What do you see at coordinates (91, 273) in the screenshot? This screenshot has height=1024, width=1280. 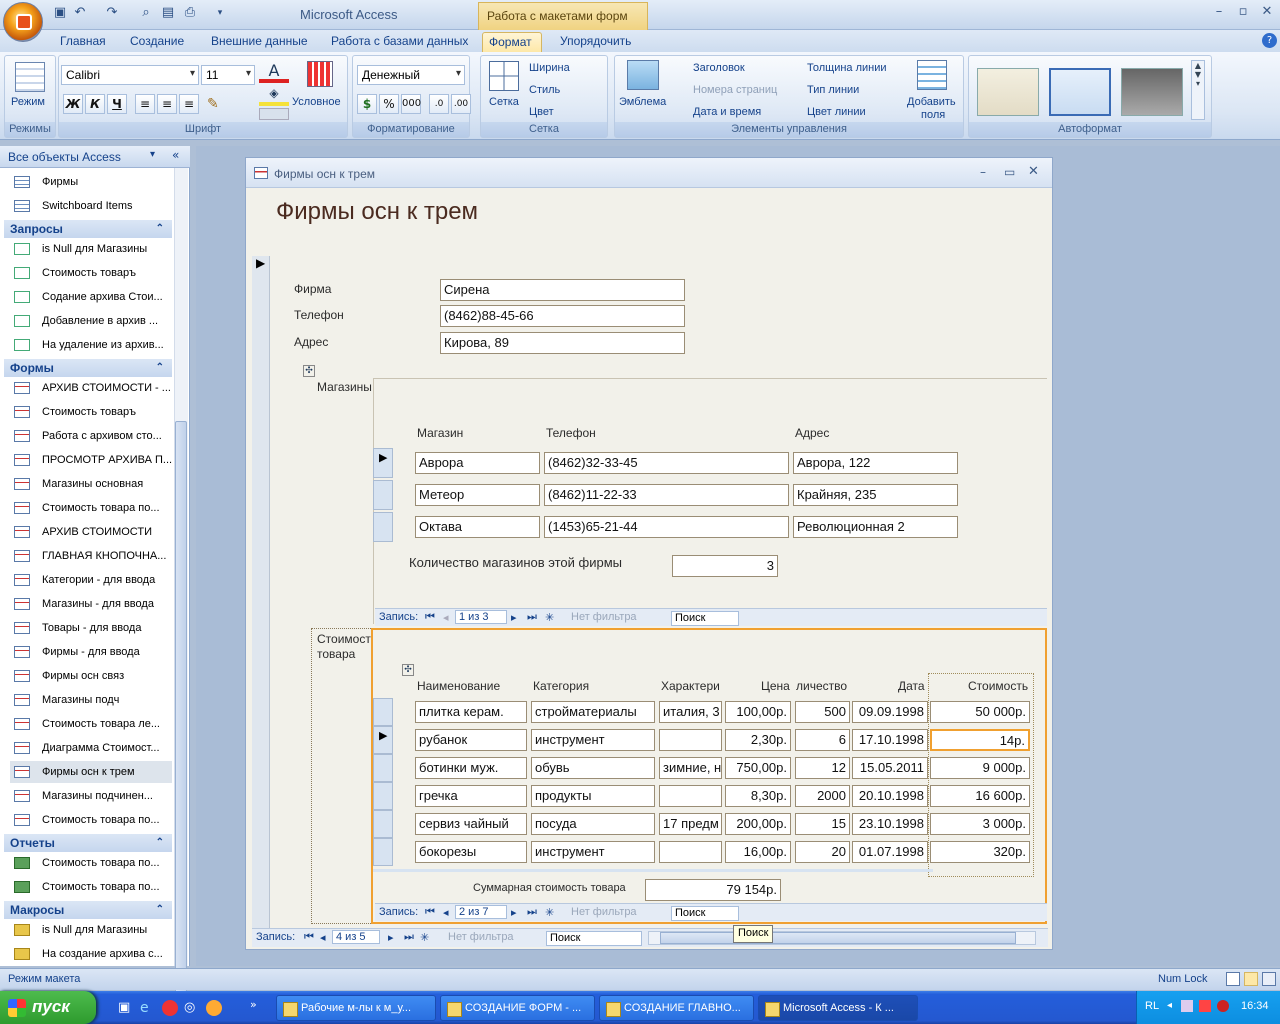 I see `nav-query-item: Стоимость товаръ` at bounding box center [91, 273].